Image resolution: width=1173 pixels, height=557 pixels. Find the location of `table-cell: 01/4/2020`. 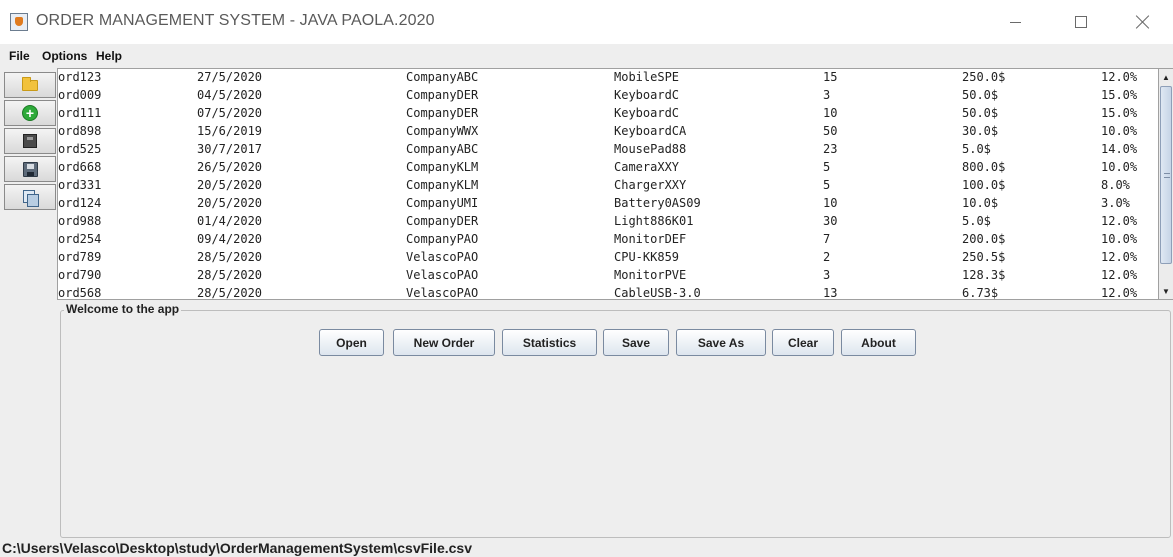

table-cell: 01/4/2020 is located at coordinates (230, 221).